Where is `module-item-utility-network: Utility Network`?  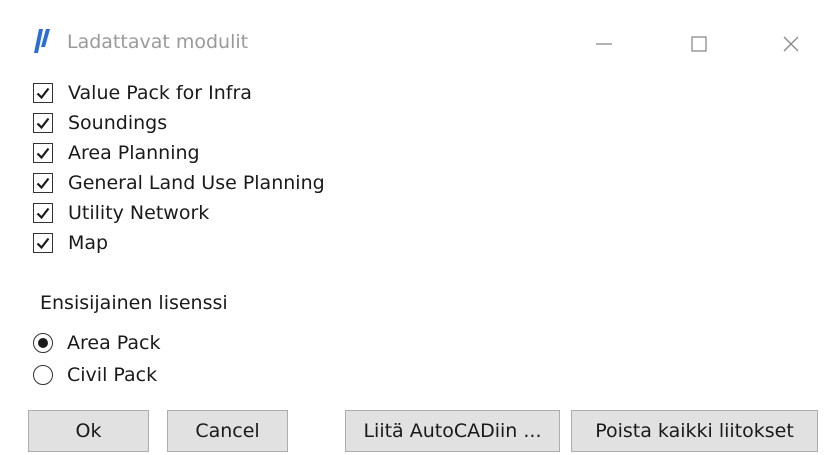
module-item-utility-network: Utility Network is located at coordinates (121, 213).